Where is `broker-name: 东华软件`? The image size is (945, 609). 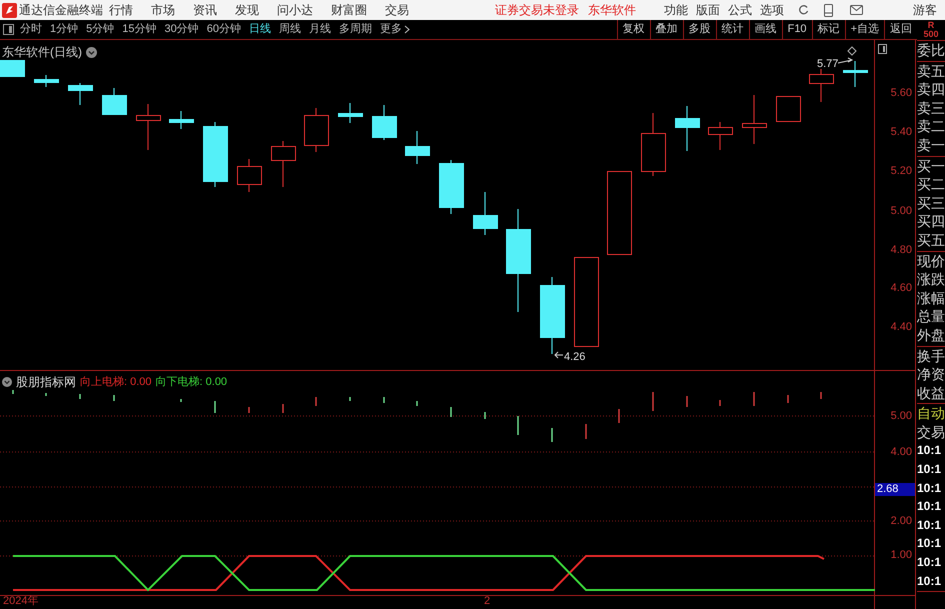
broker-name: 东华软件 is located at coordinates (612, 10).